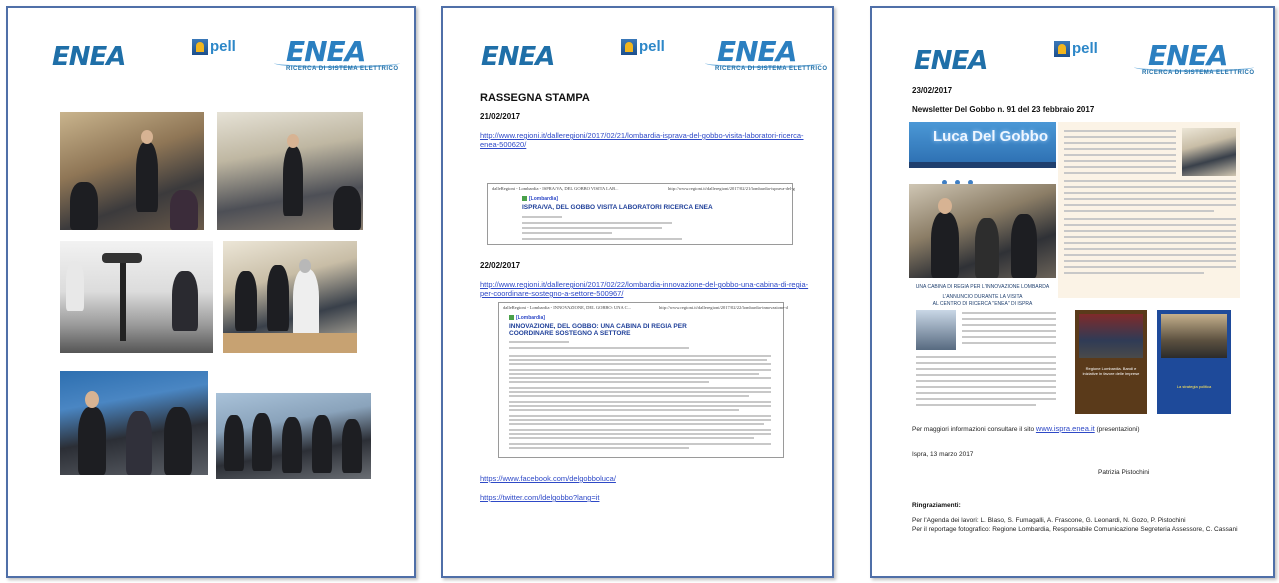  I want to click on photo-presentation, so click(290, 171).